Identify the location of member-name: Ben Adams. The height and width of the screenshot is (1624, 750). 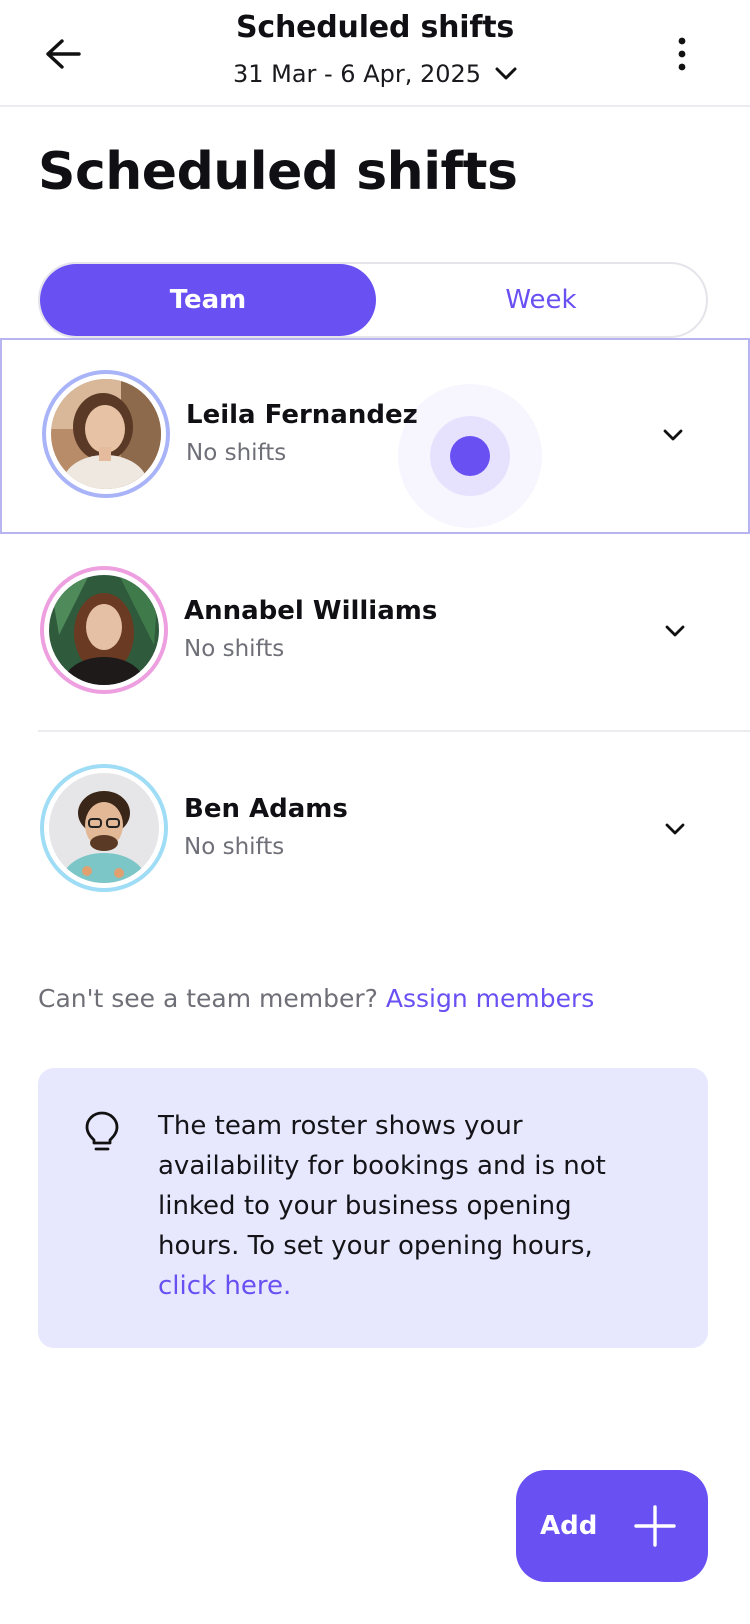
(266, 809).